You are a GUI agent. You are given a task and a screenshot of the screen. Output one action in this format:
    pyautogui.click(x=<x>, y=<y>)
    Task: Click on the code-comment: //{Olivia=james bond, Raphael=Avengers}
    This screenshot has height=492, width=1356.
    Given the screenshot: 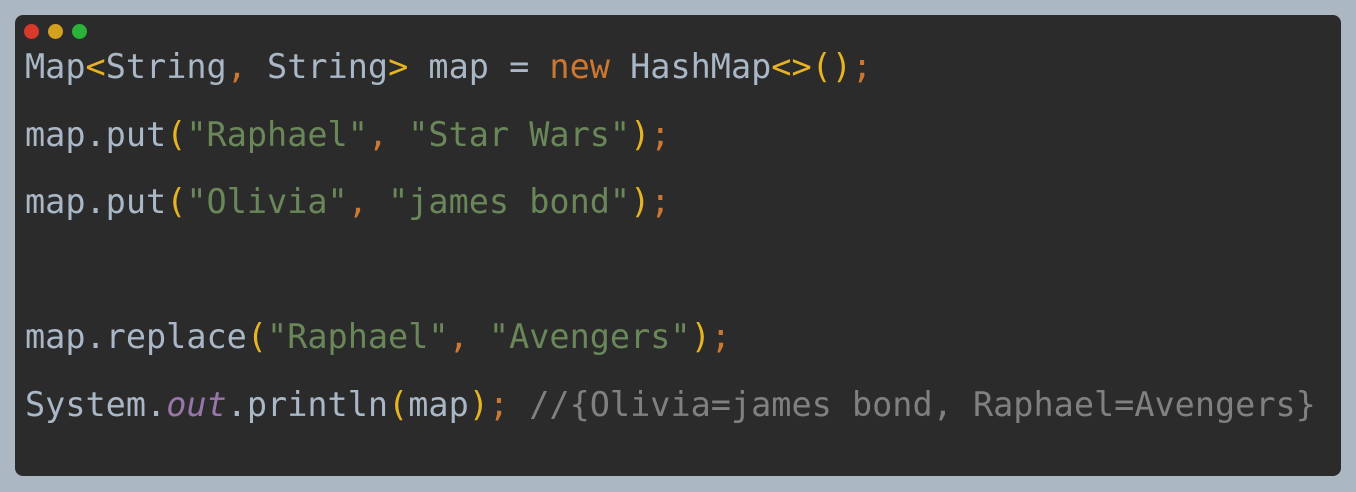 What is the action you would take?
    pyautogui.click(x=912, y=404)
    